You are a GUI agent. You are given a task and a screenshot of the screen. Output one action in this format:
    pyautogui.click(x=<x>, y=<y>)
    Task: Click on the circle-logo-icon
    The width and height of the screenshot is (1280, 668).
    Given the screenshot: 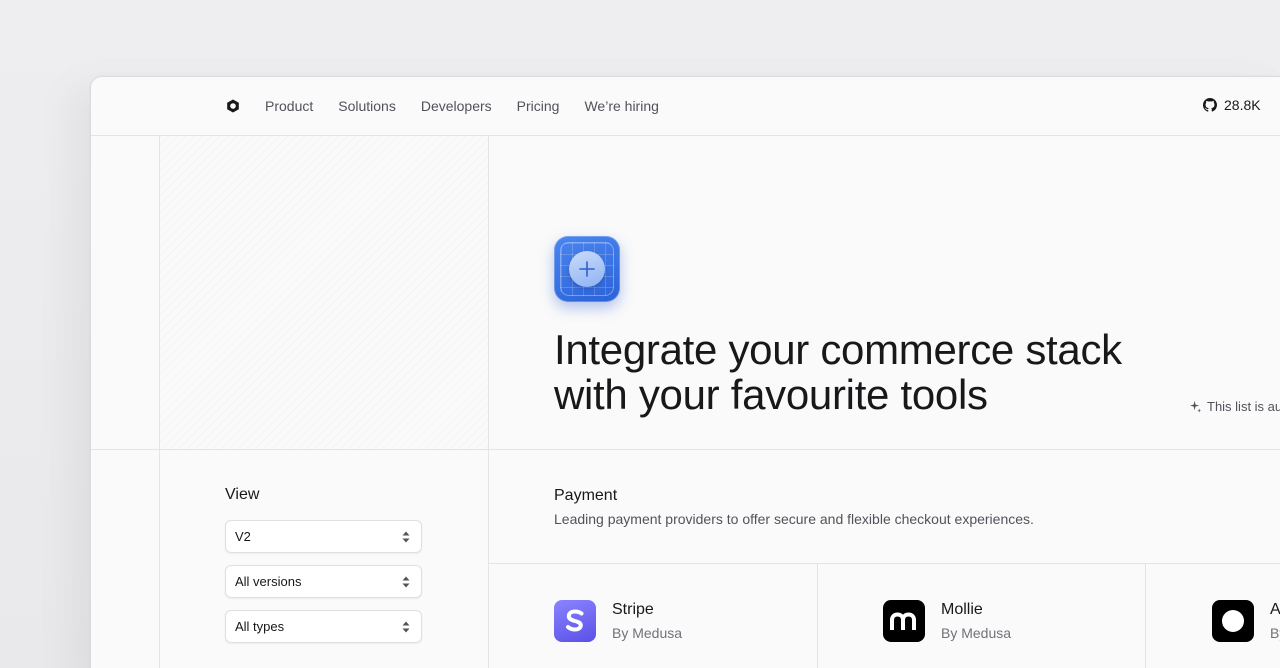 What is the action you would take?
    pyautogui.click(x=1233, y=621)
    